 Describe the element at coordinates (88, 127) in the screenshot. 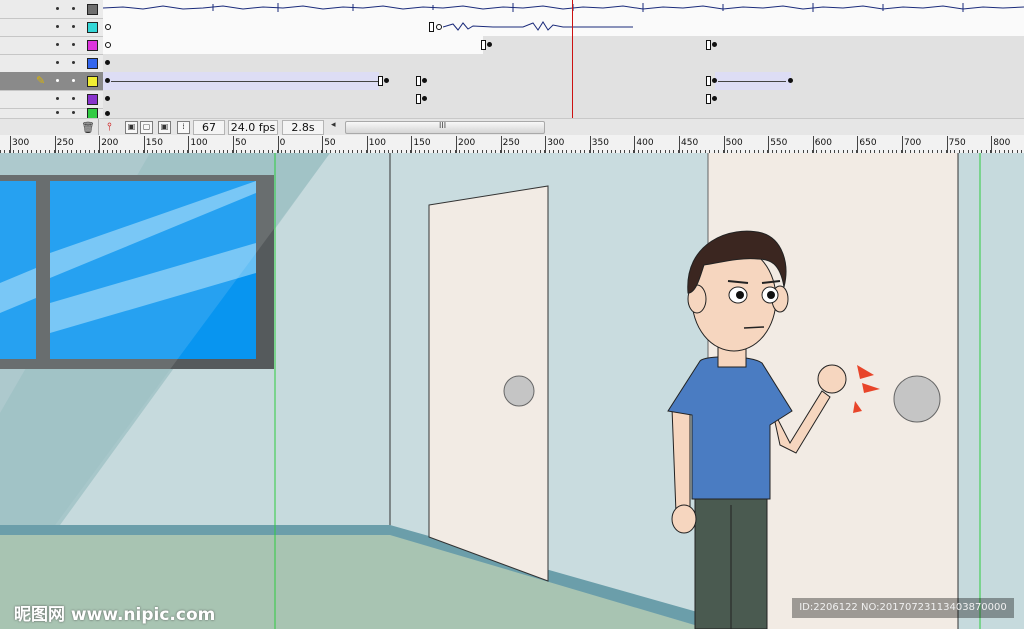

I see `trash-icon: 🗑` at that location.